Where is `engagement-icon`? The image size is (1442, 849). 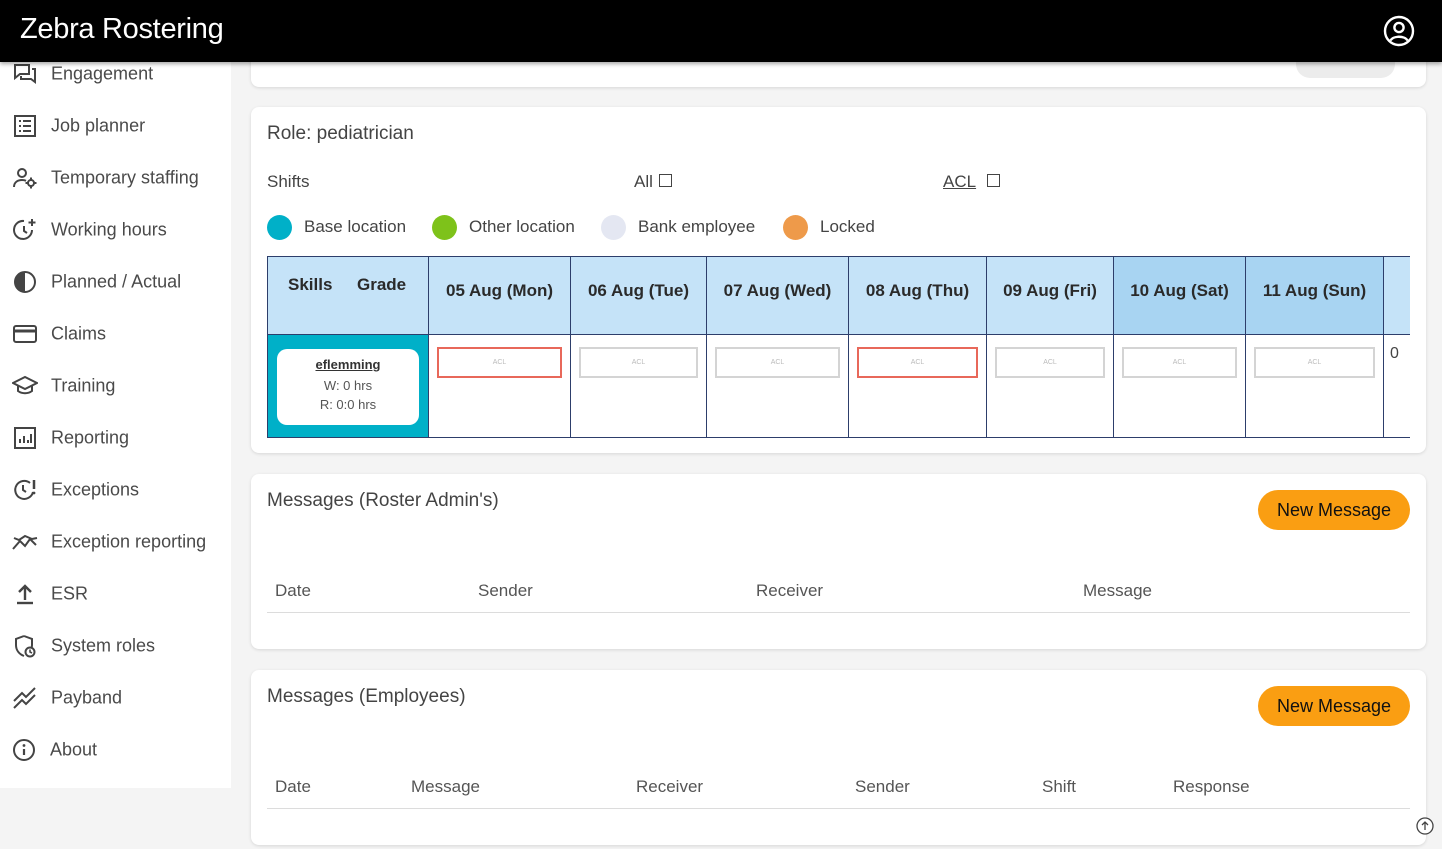 engagement-icon is located at coordinates (25, 74).